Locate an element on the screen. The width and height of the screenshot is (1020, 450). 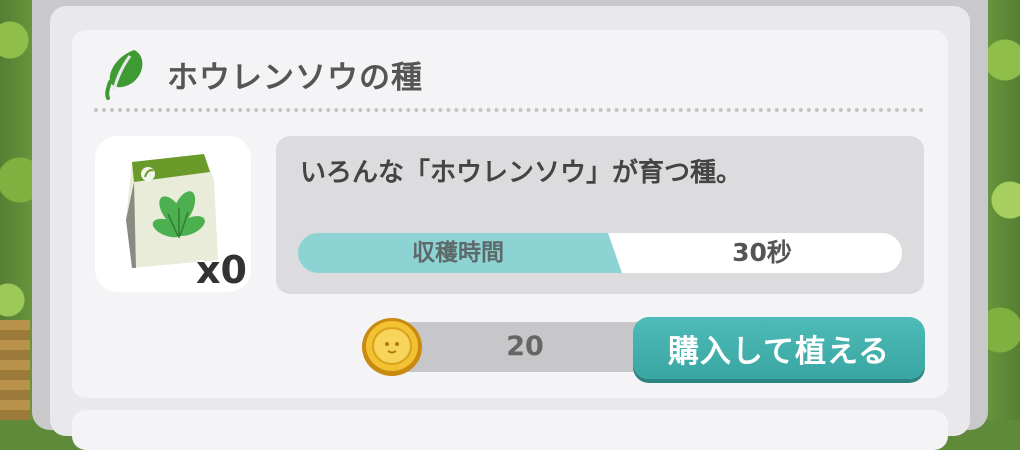
item-quantity: x0 is located at coordinates (221, 270).